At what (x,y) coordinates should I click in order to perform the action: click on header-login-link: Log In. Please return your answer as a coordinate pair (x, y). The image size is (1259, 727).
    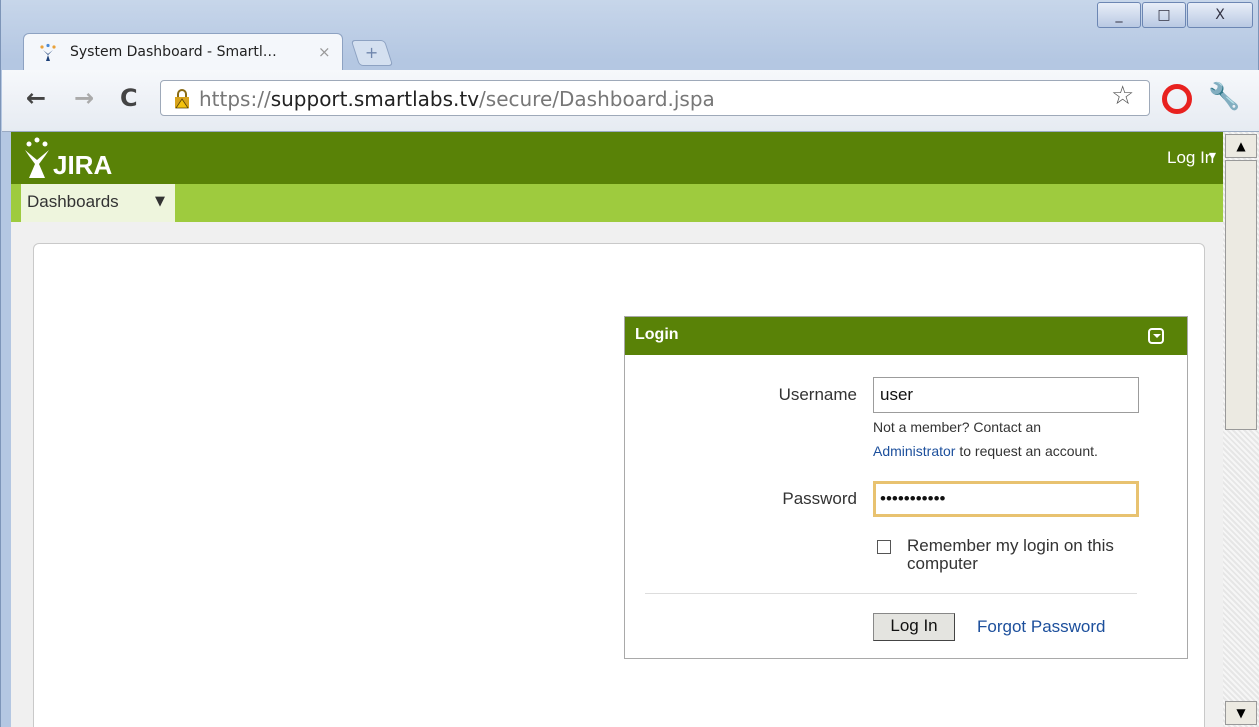
    Looking at the image, I should click on (1190, 158).